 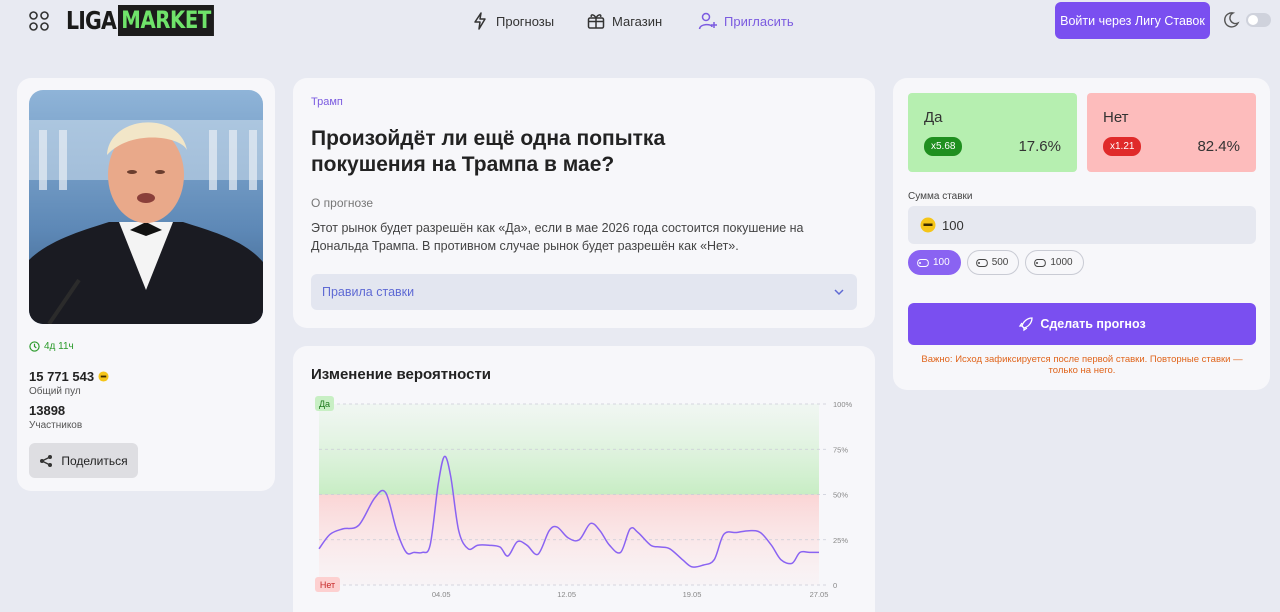 I want to click on share-button: Поделиться, so click(x=83, y=460).